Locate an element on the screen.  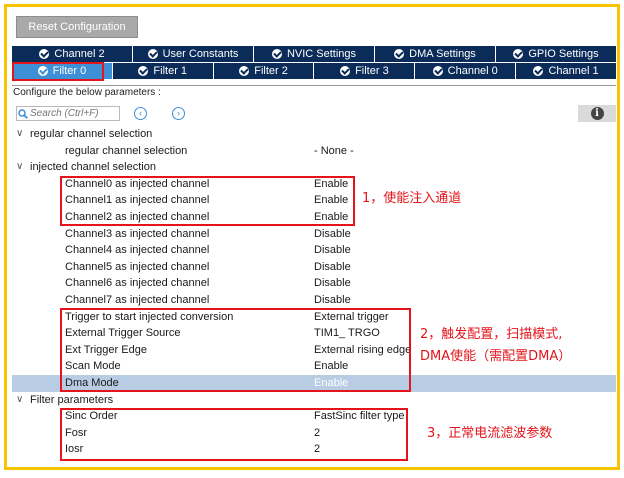
annotation-2-line-2: DMA使能（需配置DMA） is located at coordinates (496, 356).